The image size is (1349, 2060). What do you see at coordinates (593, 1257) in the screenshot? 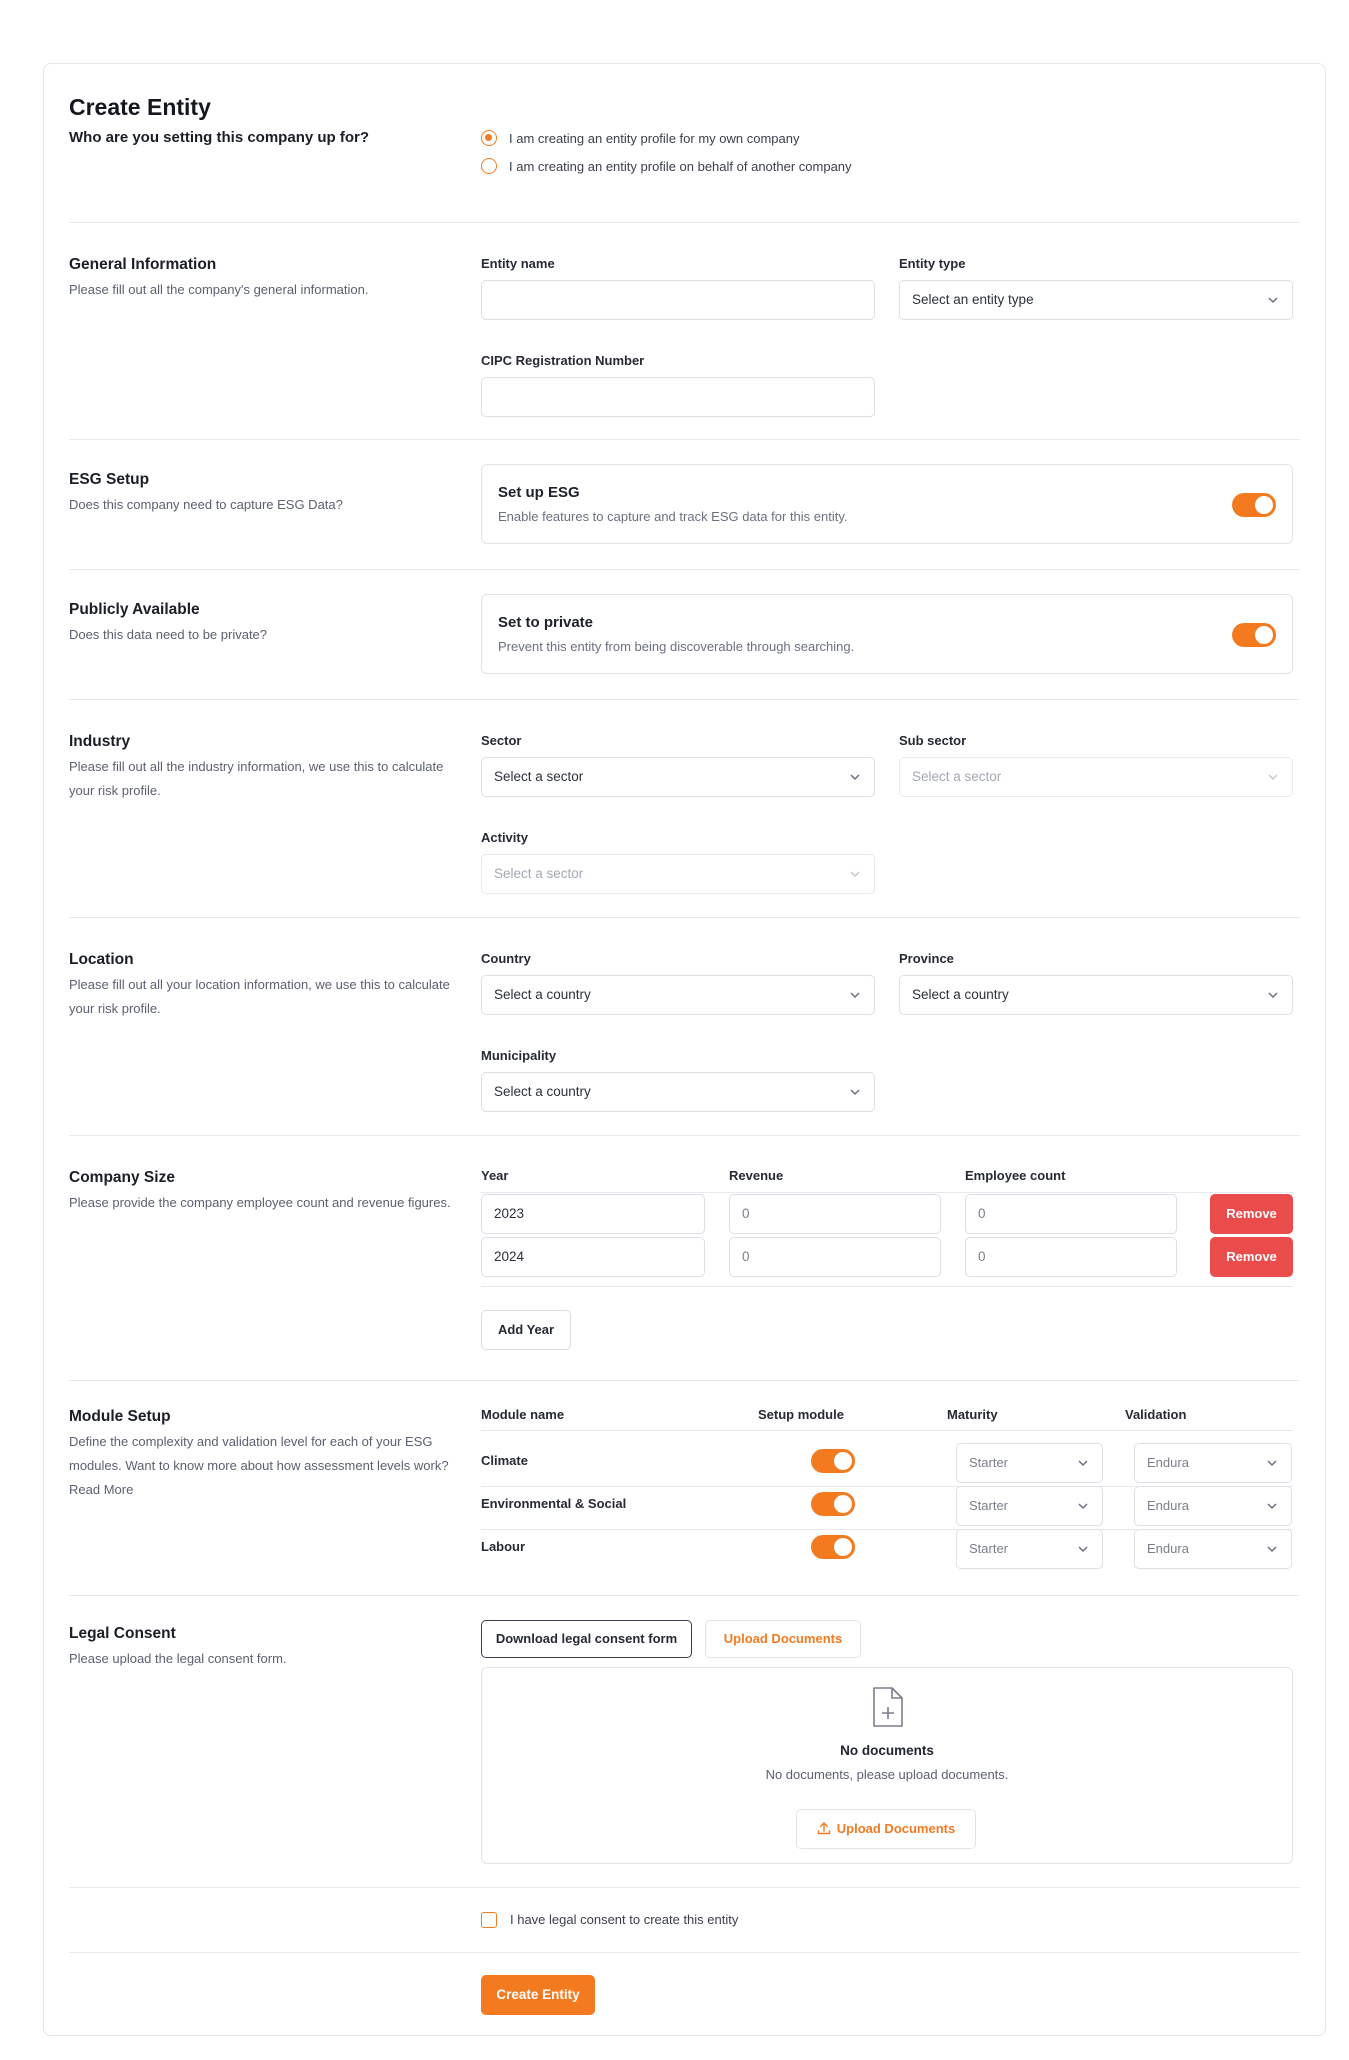
I see `year-input: 2024` at bounding box center [593, 1257].